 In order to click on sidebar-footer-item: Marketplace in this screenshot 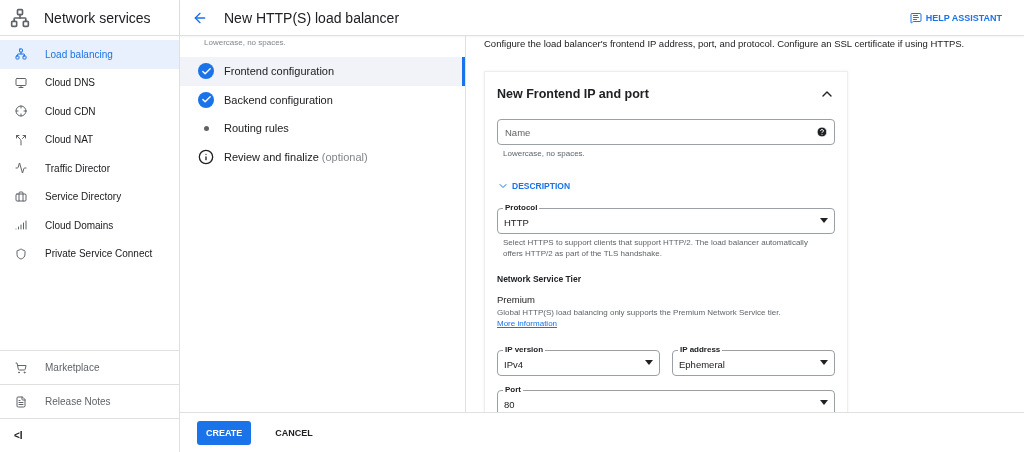, I will do `click(89, 367)`.